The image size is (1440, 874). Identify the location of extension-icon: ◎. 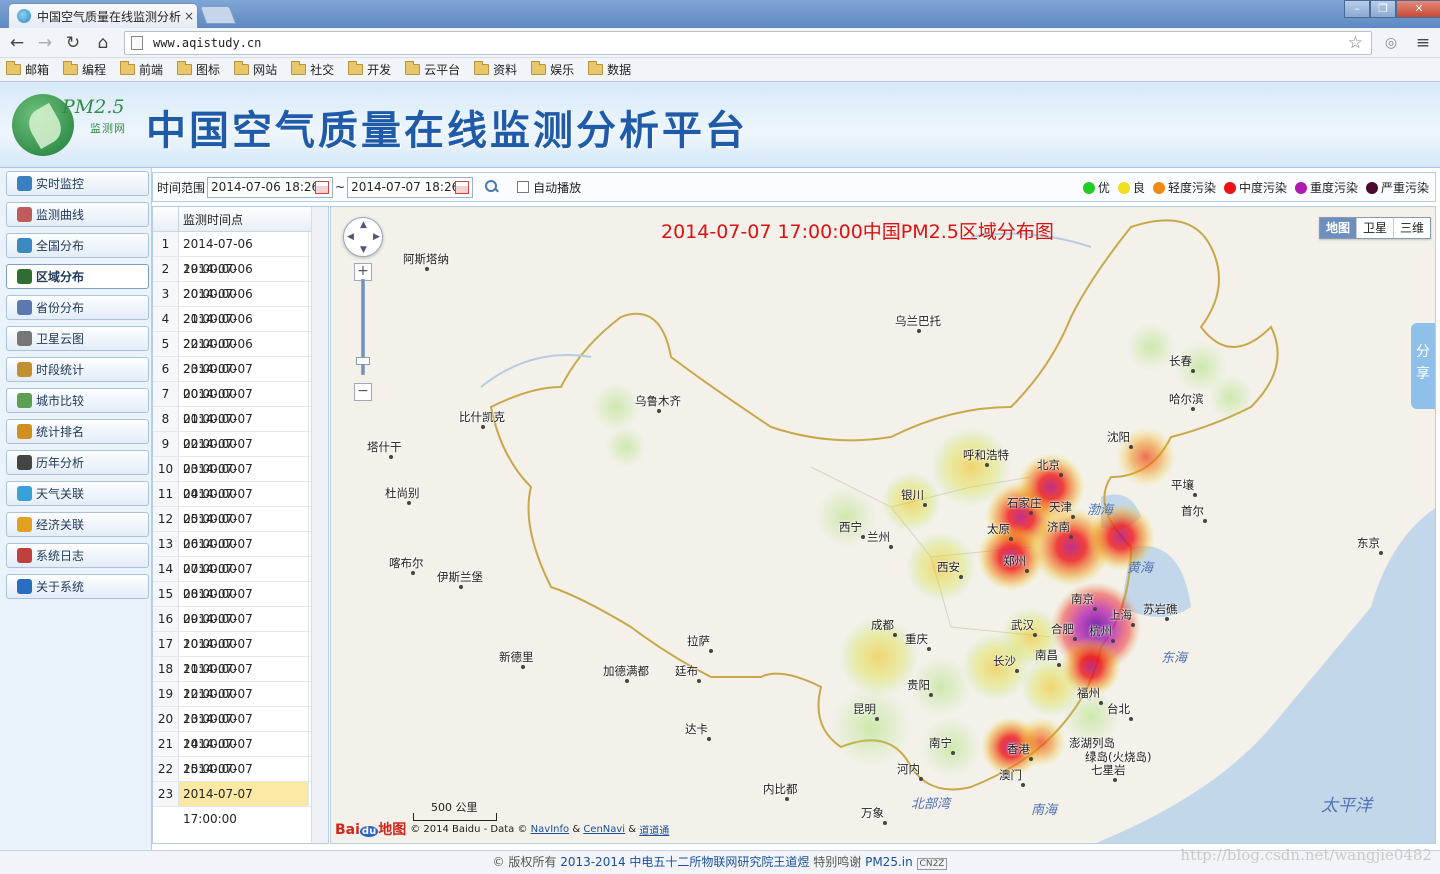
(1391, 43).